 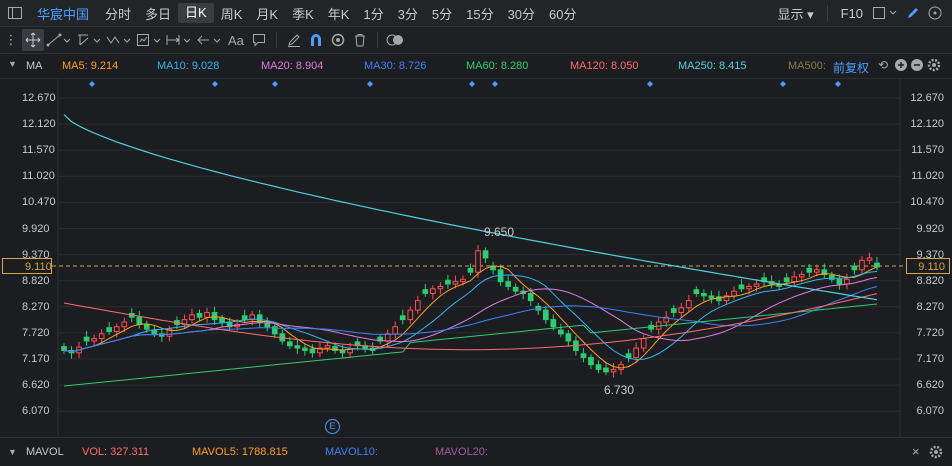 I want to click on display-label: 显示, so click(x=790, y=14).